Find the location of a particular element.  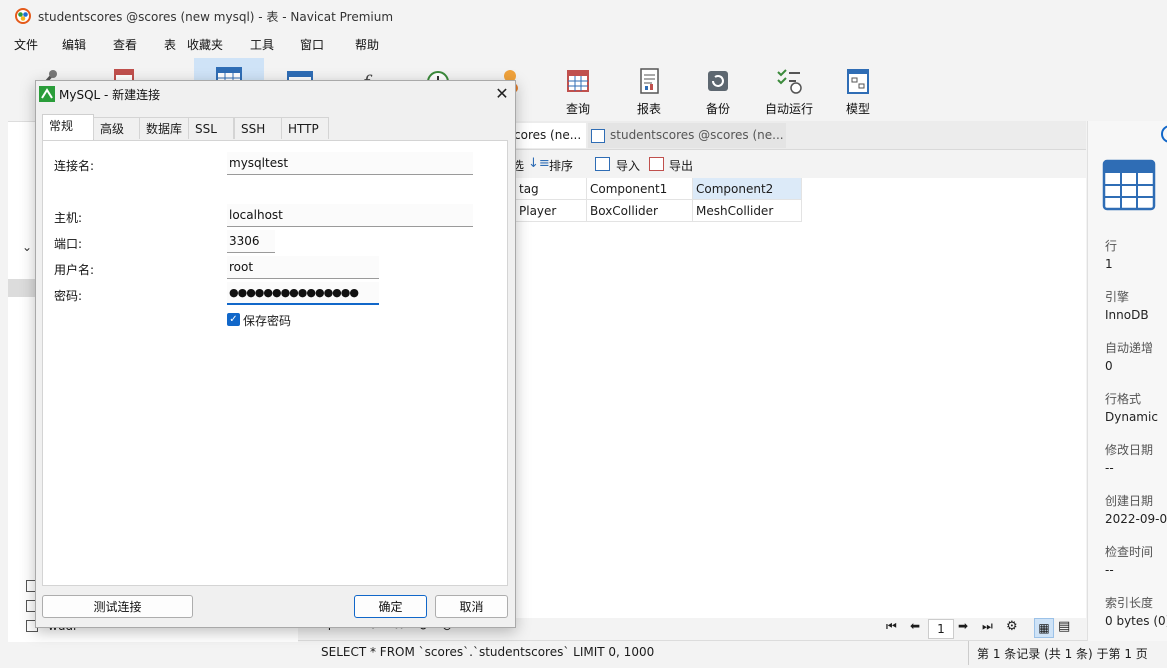

column-header-tag: tag is located at coordinates (551, 189).